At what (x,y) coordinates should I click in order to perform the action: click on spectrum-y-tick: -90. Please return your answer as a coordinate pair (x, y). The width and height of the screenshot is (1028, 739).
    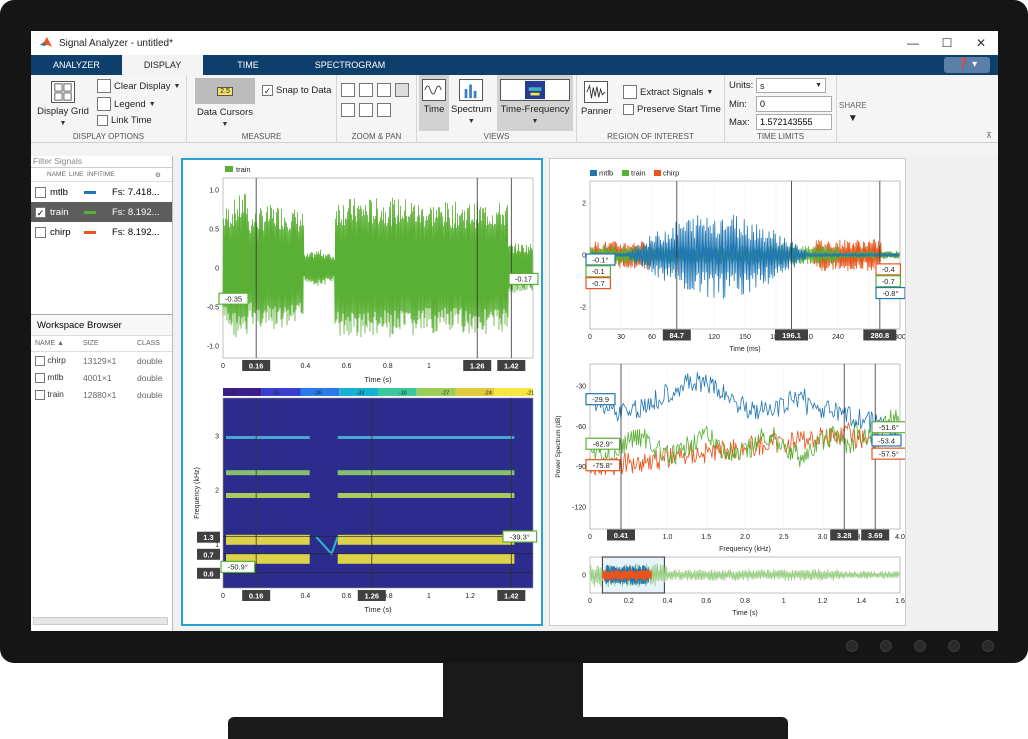
    Looking at the image, I should click on (581, 467).